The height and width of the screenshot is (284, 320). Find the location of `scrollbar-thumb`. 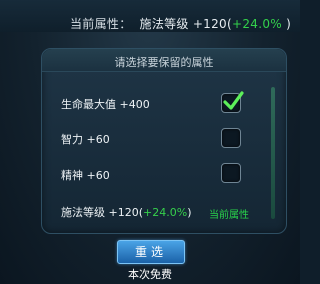

scrollbar-thumb is located at coordinates (273, 153).